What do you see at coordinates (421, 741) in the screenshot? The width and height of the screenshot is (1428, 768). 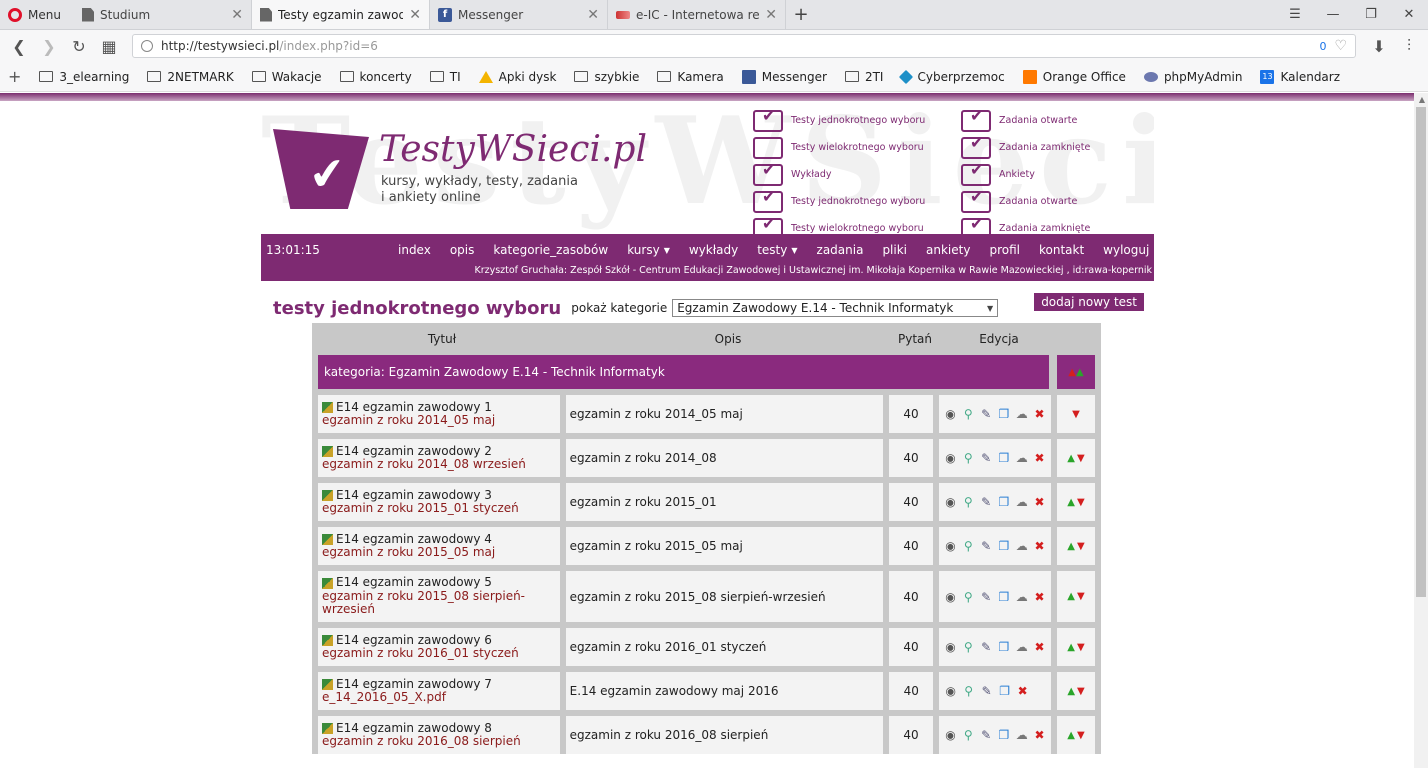 I see `test-subtitle-link: egzamin z roku 2016_08 sierpień` at bounding box center [421, 741].